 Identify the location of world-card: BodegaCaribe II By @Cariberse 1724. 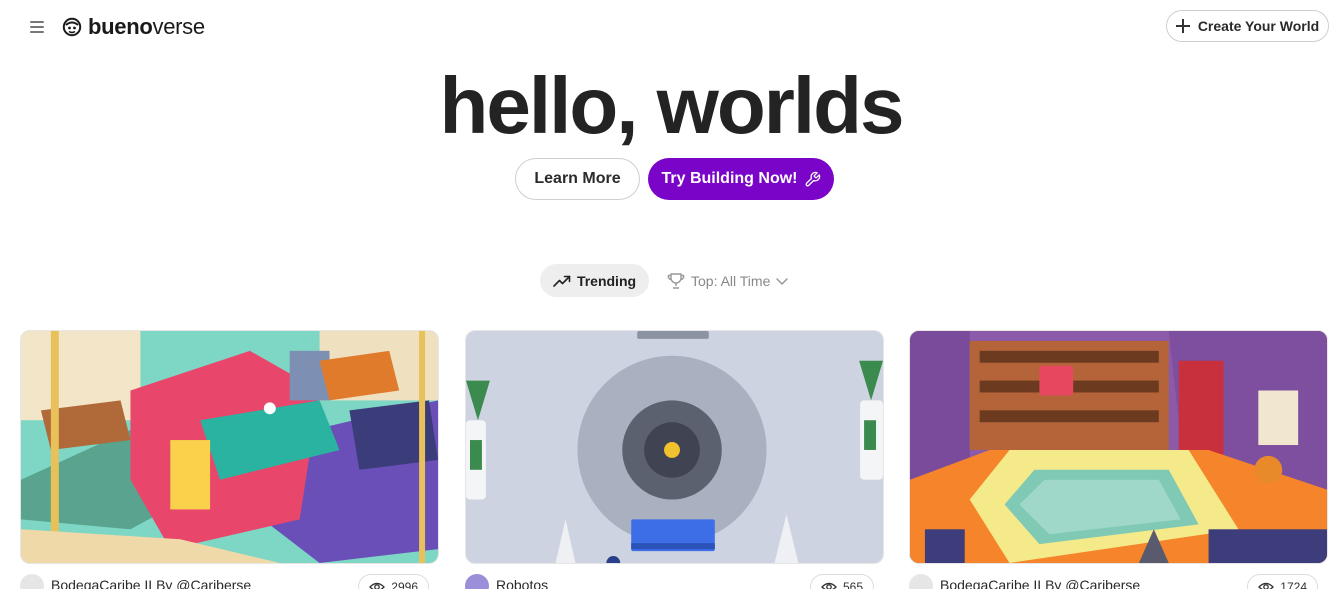
(1118, 459).